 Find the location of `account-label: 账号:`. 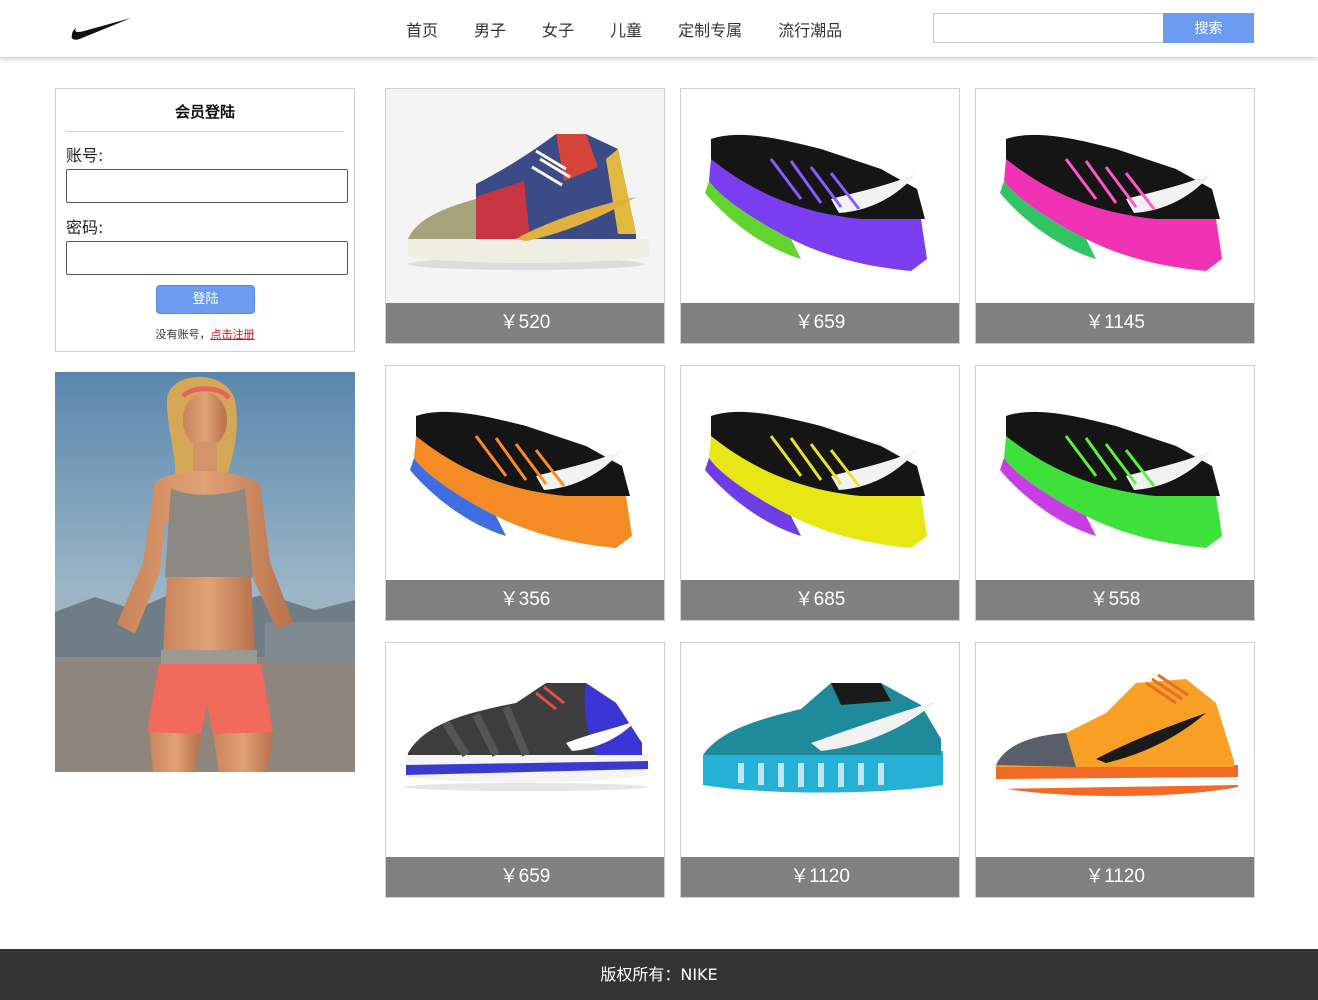

account-label: 账号: is located at coordinates (85, 155).